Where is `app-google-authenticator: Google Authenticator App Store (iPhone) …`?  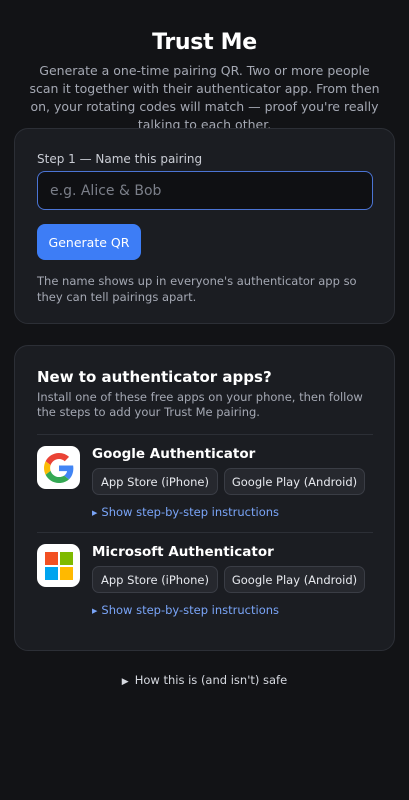 app-google-authenticator: Google Authenticator App Store (iPhone) … is located at coordinates (205, 480).